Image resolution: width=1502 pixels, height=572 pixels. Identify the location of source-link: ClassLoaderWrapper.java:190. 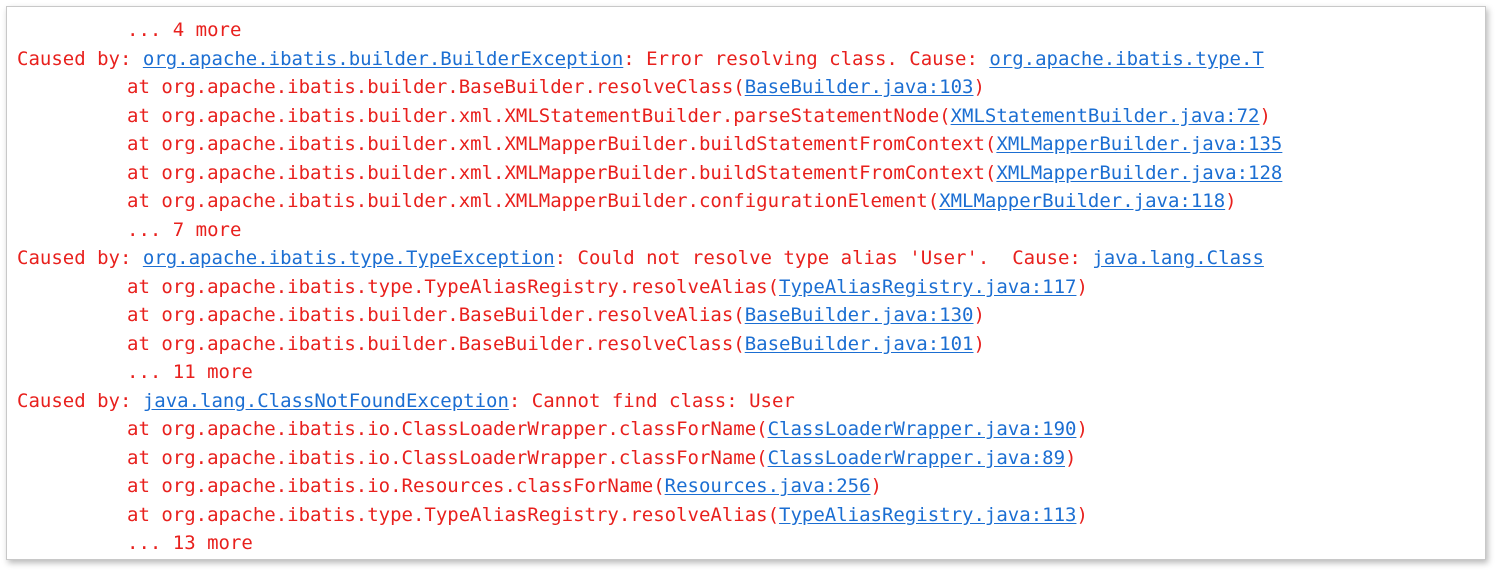
(922, 429).